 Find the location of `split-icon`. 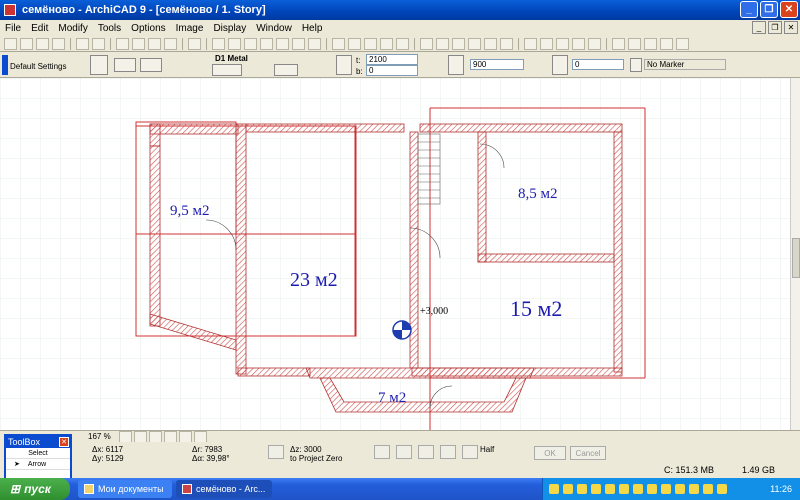

split-icon is located at coordinates (354, 43).